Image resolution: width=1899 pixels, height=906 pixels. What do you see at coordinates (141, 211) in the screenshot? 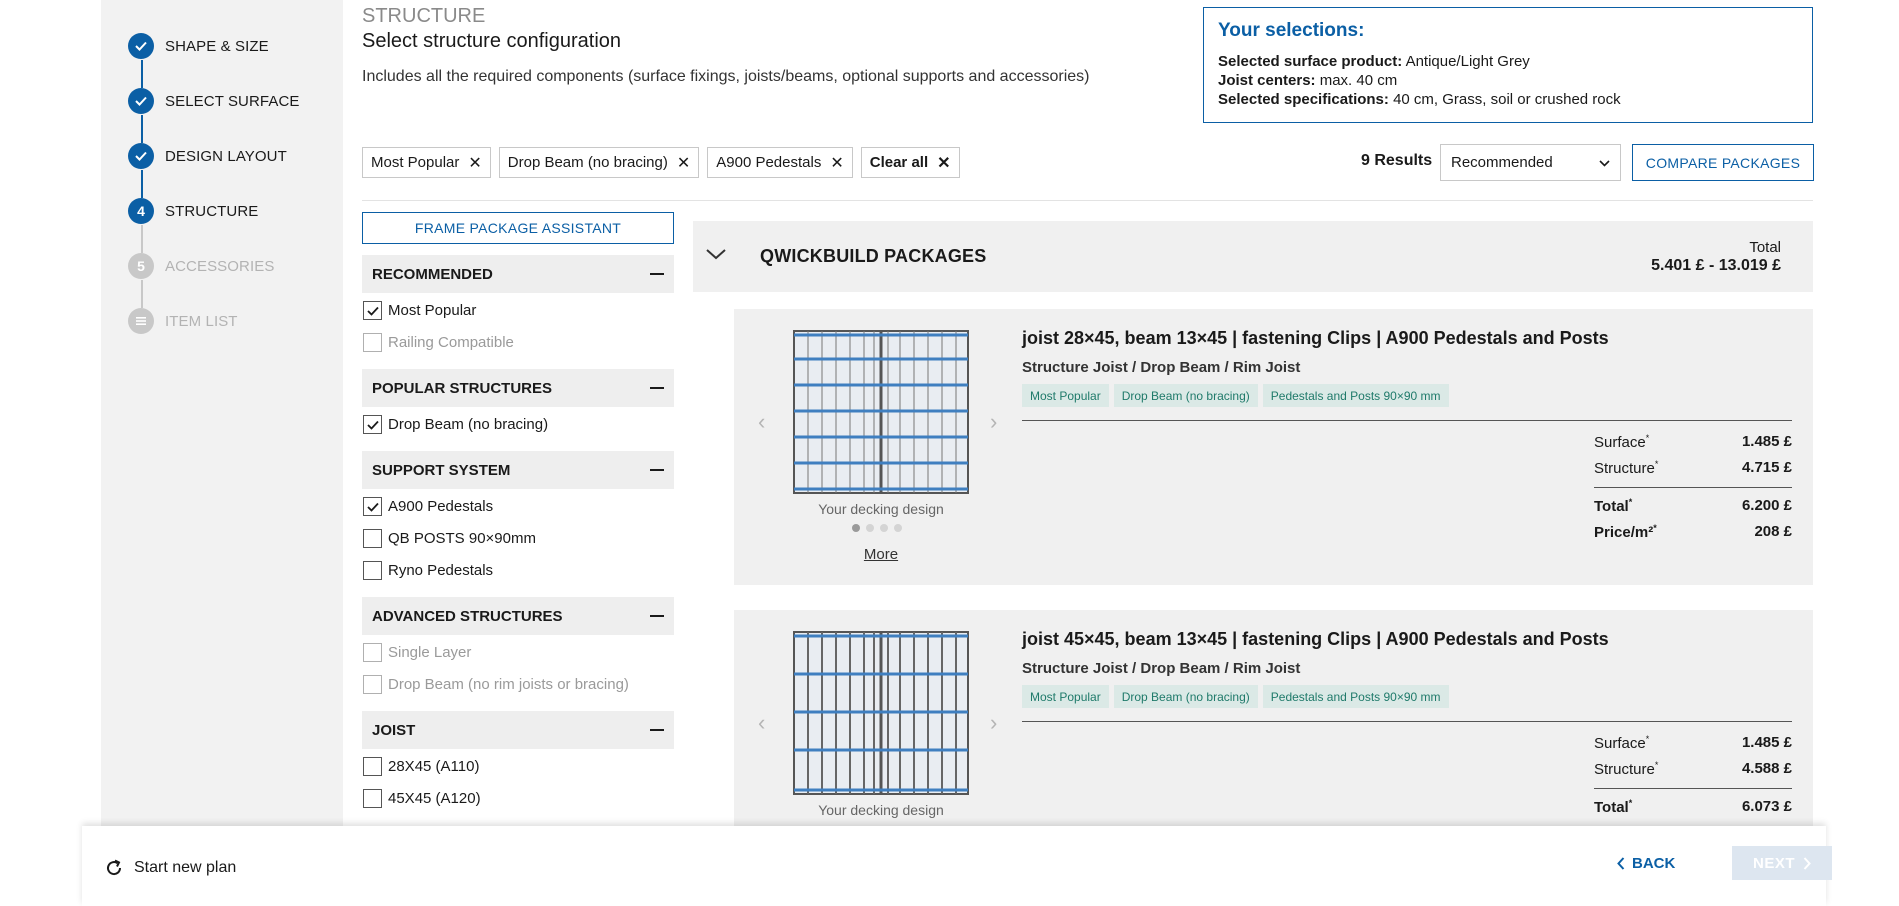
I see `step-number: 4` at bounding box center [141, 211].